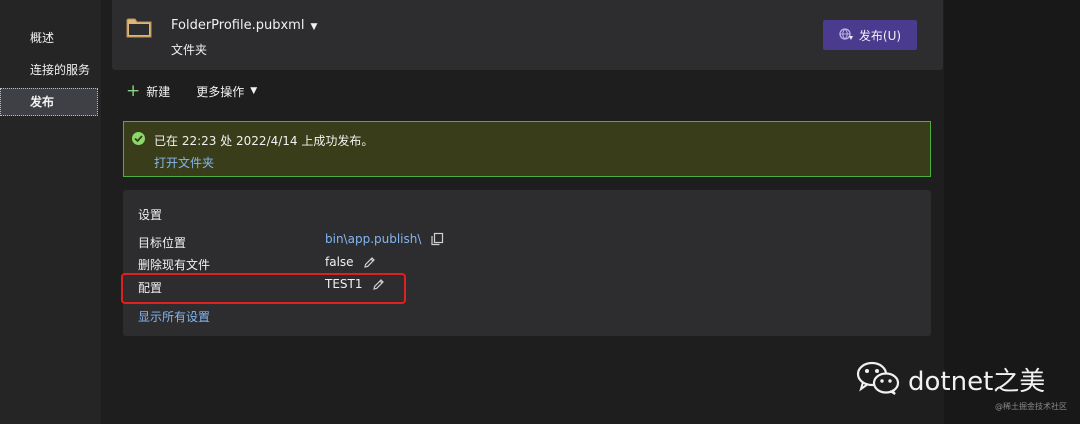 This screenshot has height=424, width=1080. What do you see at coordinates (150, 215) in the screenshot?
I see `settings-title: 设置` at bounding box center [150, 215].